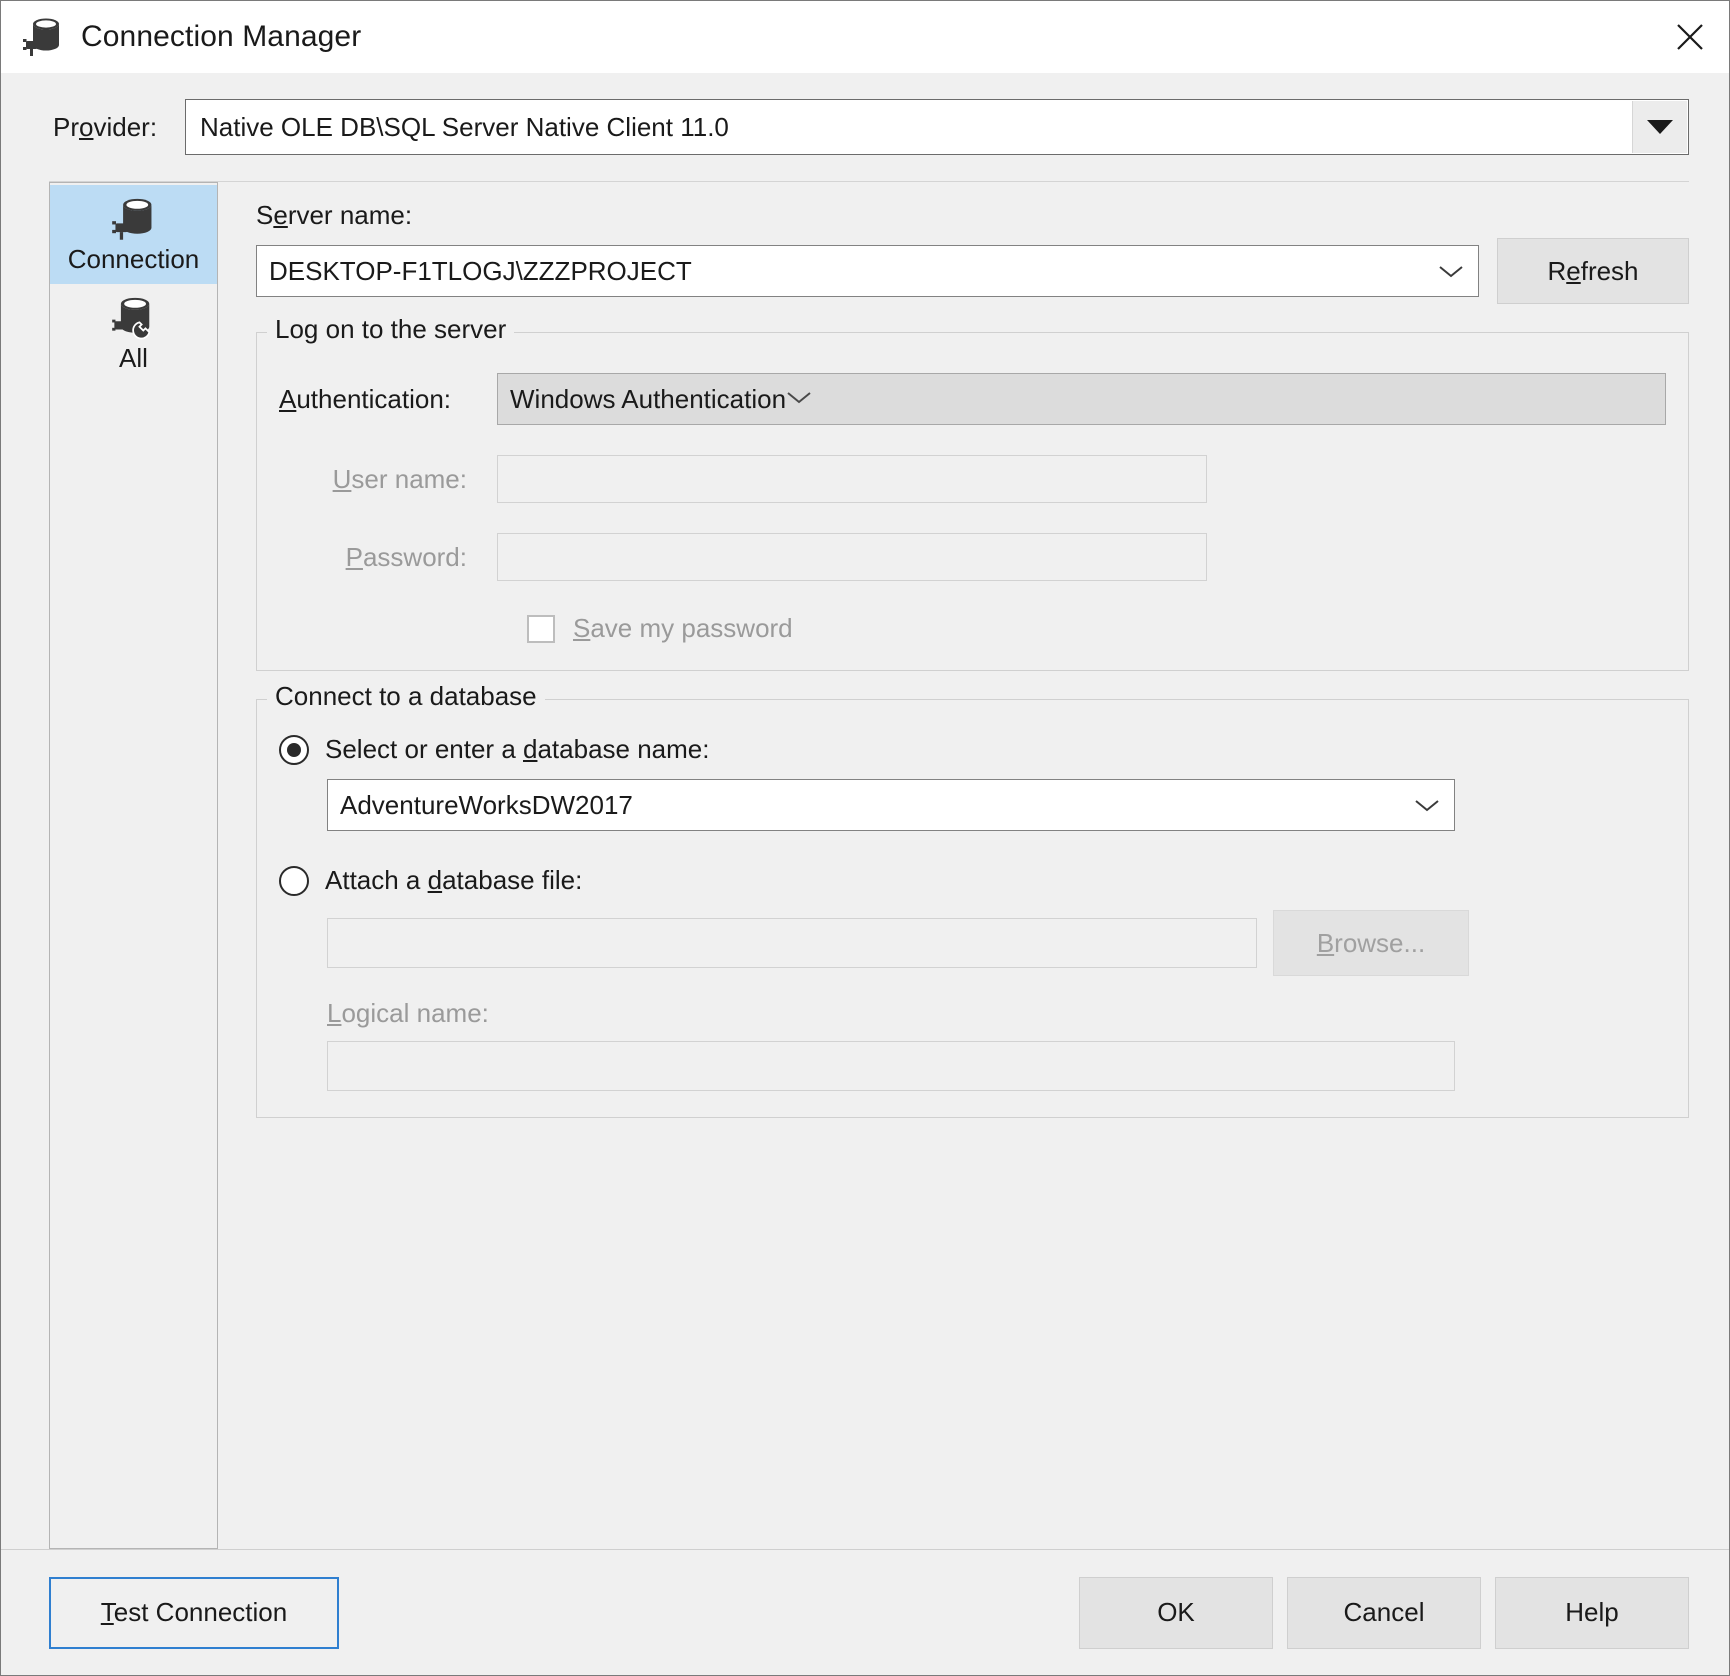 This screenshot has height=1676, width=1730. Describe the element at coordinates (517, 749) in the screenshot. I see `select-database-label: Select or enter a database name:` at that location.